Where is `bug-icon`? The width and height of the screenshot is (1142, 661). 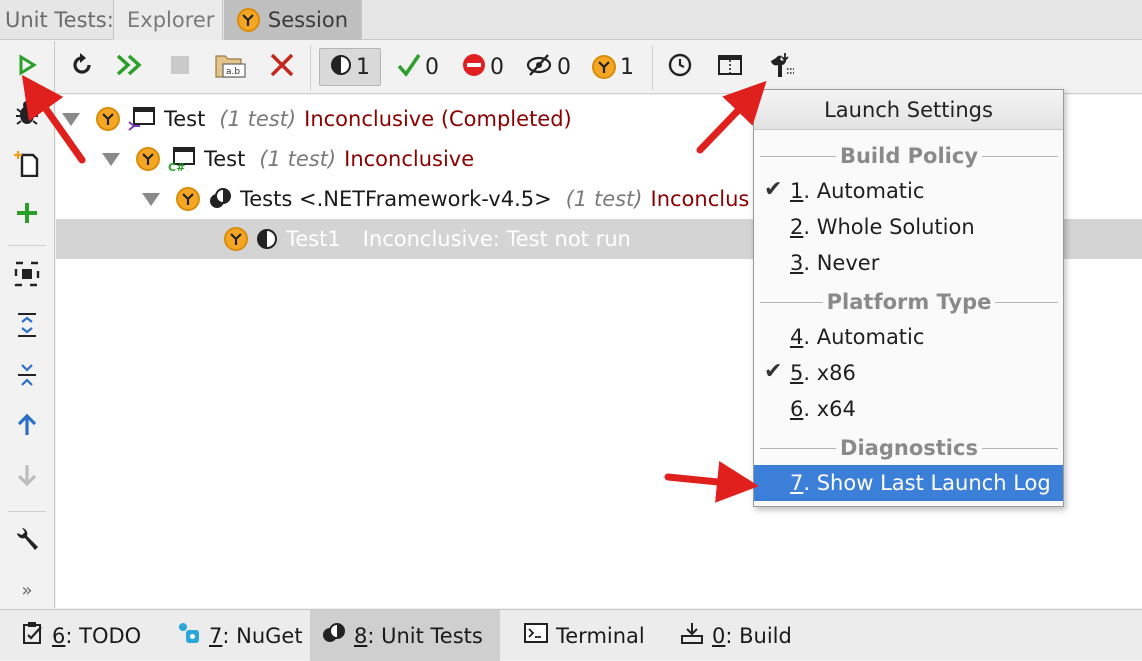 bug-icon is located at coordinates (27, 115).